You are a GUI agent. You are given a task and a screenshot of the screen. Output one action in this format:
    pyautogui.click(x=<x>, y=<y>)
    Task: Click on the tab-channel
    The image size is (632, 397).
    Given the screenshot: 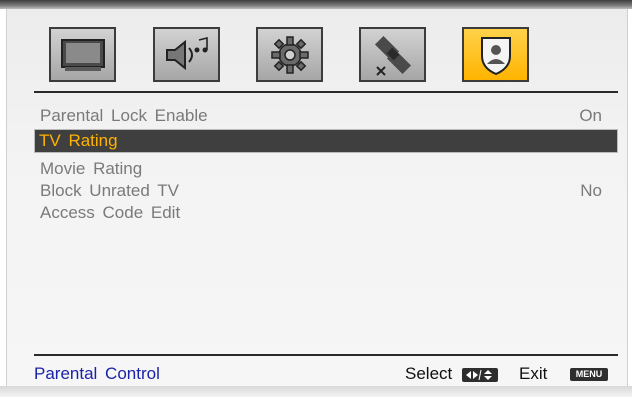 What is the action you would take?
    pyautogui.click(x=392, y=54)
    